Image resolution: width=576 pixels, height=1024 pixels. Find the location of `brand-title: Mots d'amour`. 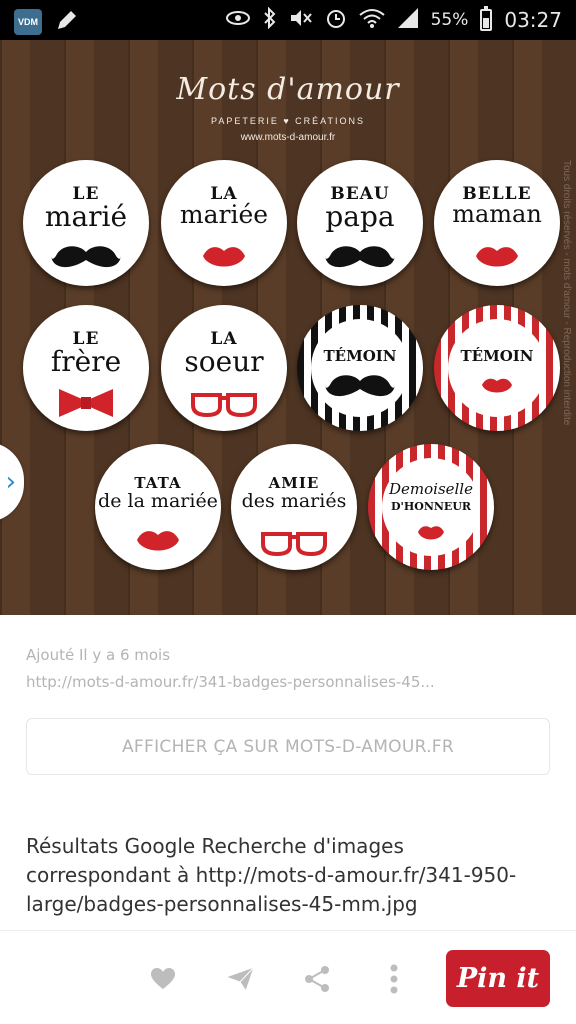

brand-title: Mots d'amour is located at coordinates (288, 89).